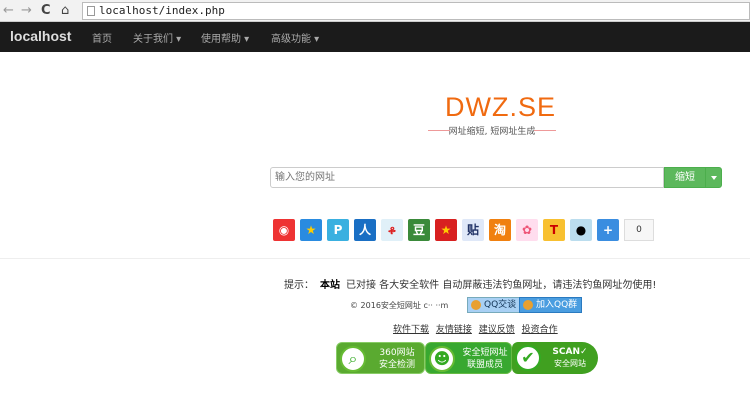  What do you see at coordinates (353, 359) in the screenshot?
I see `shield-icon: ⌕` at bounding box center [353, 359].